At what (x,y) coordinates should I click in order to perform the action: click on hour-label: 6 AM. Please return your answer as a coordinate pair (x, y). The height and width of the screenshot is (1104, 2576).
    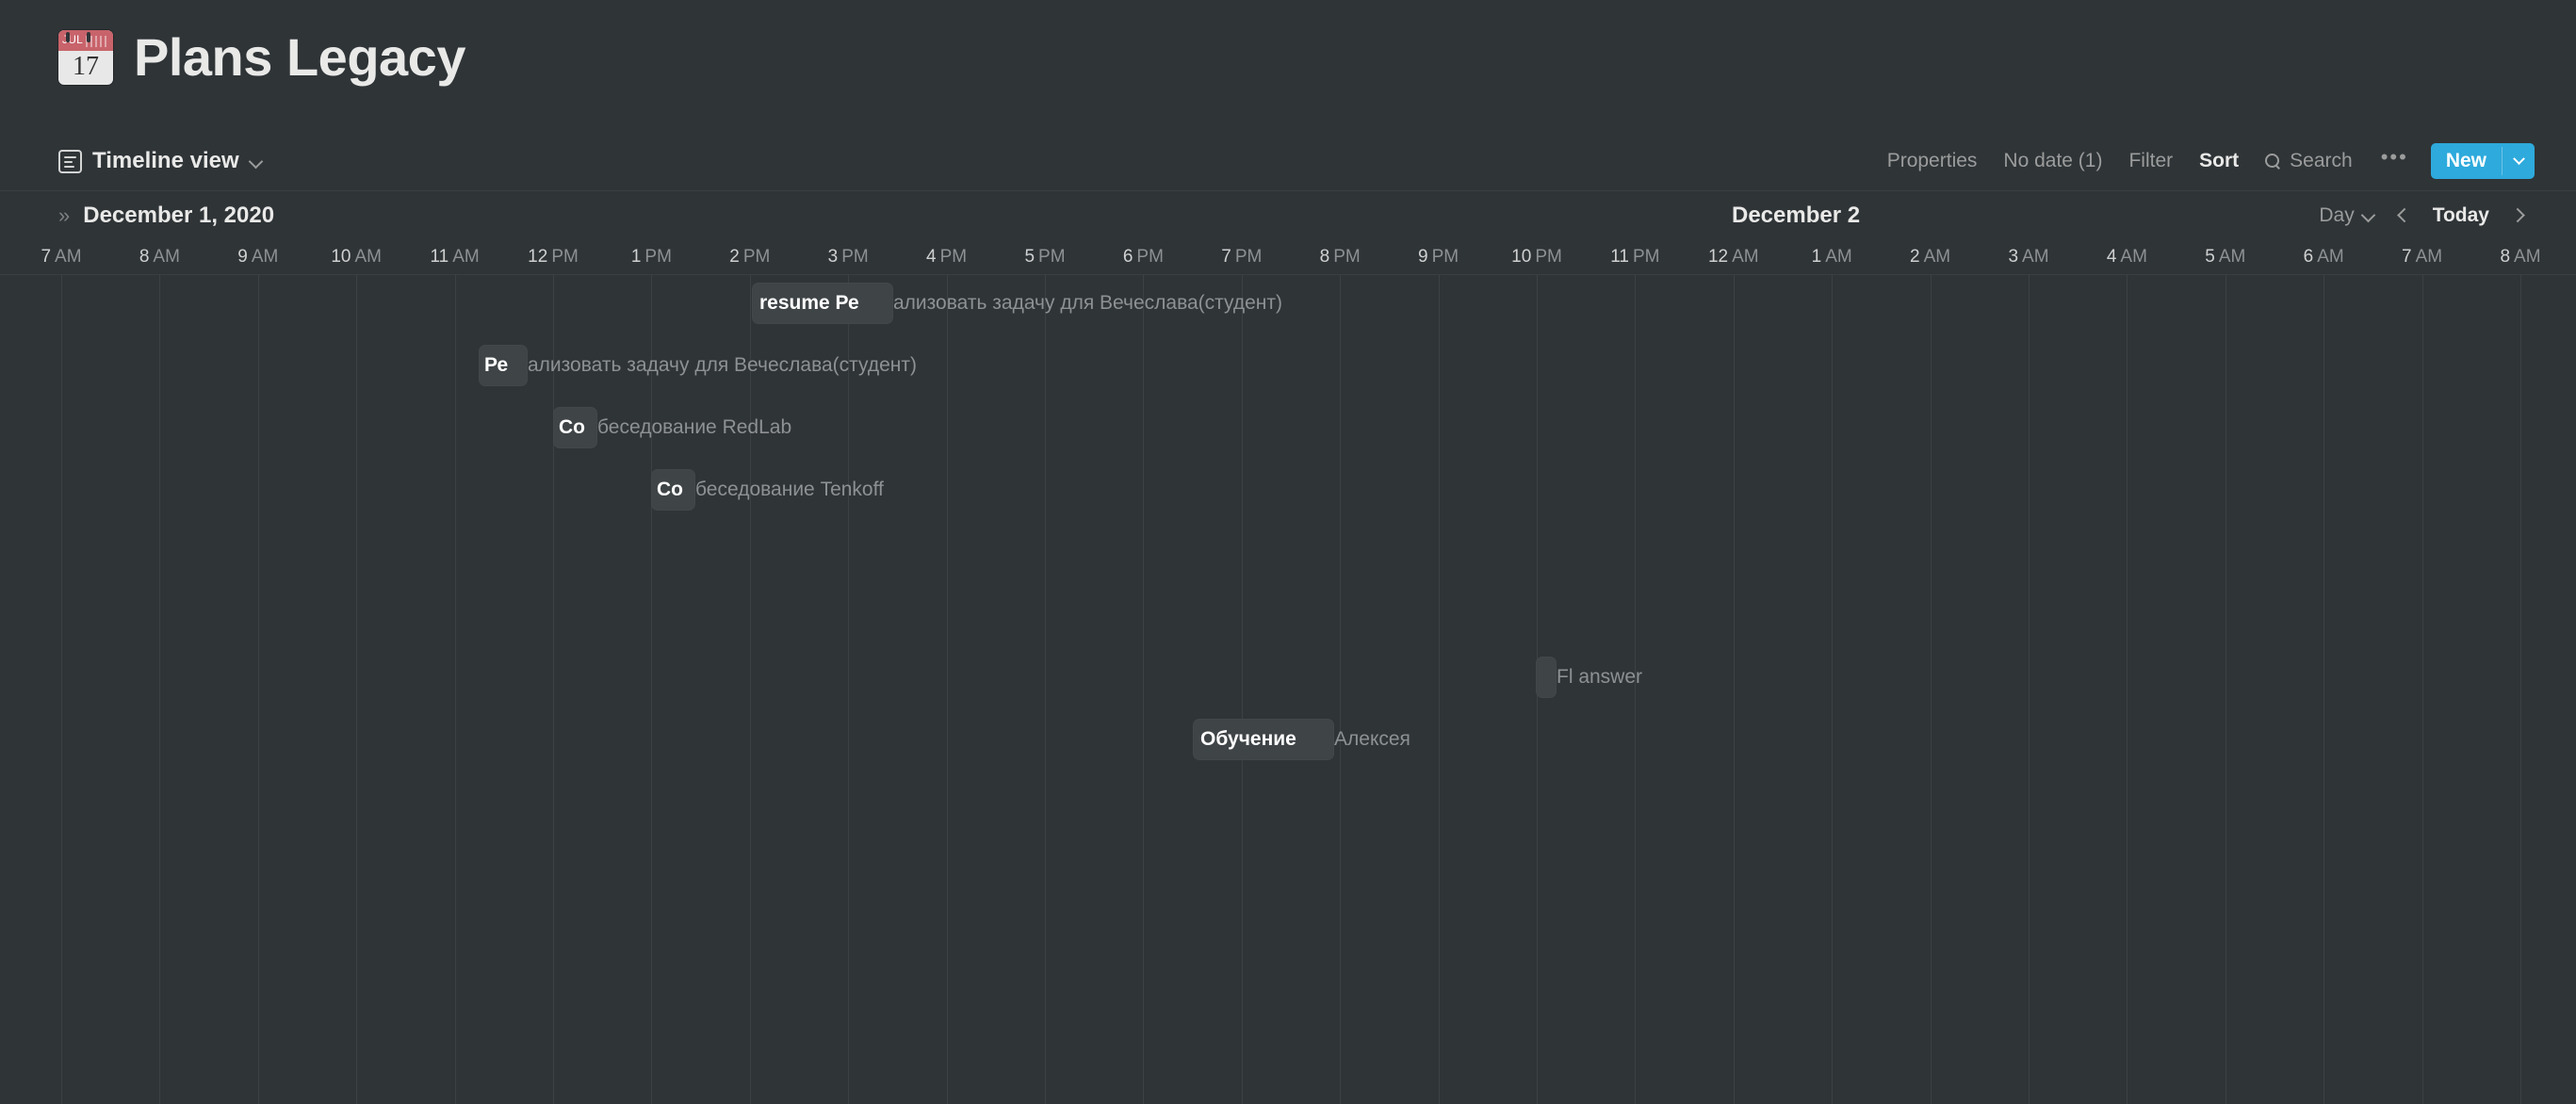
    Looking at the image, I should click on (2323, 257).